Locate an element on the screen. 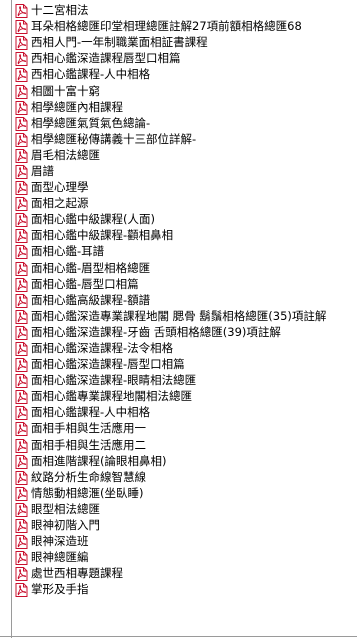 The width and height of the screenshot is (357, 643). file-list-item: 面相心鑑-唇型口相篇 is located at coordinates (178, 284).